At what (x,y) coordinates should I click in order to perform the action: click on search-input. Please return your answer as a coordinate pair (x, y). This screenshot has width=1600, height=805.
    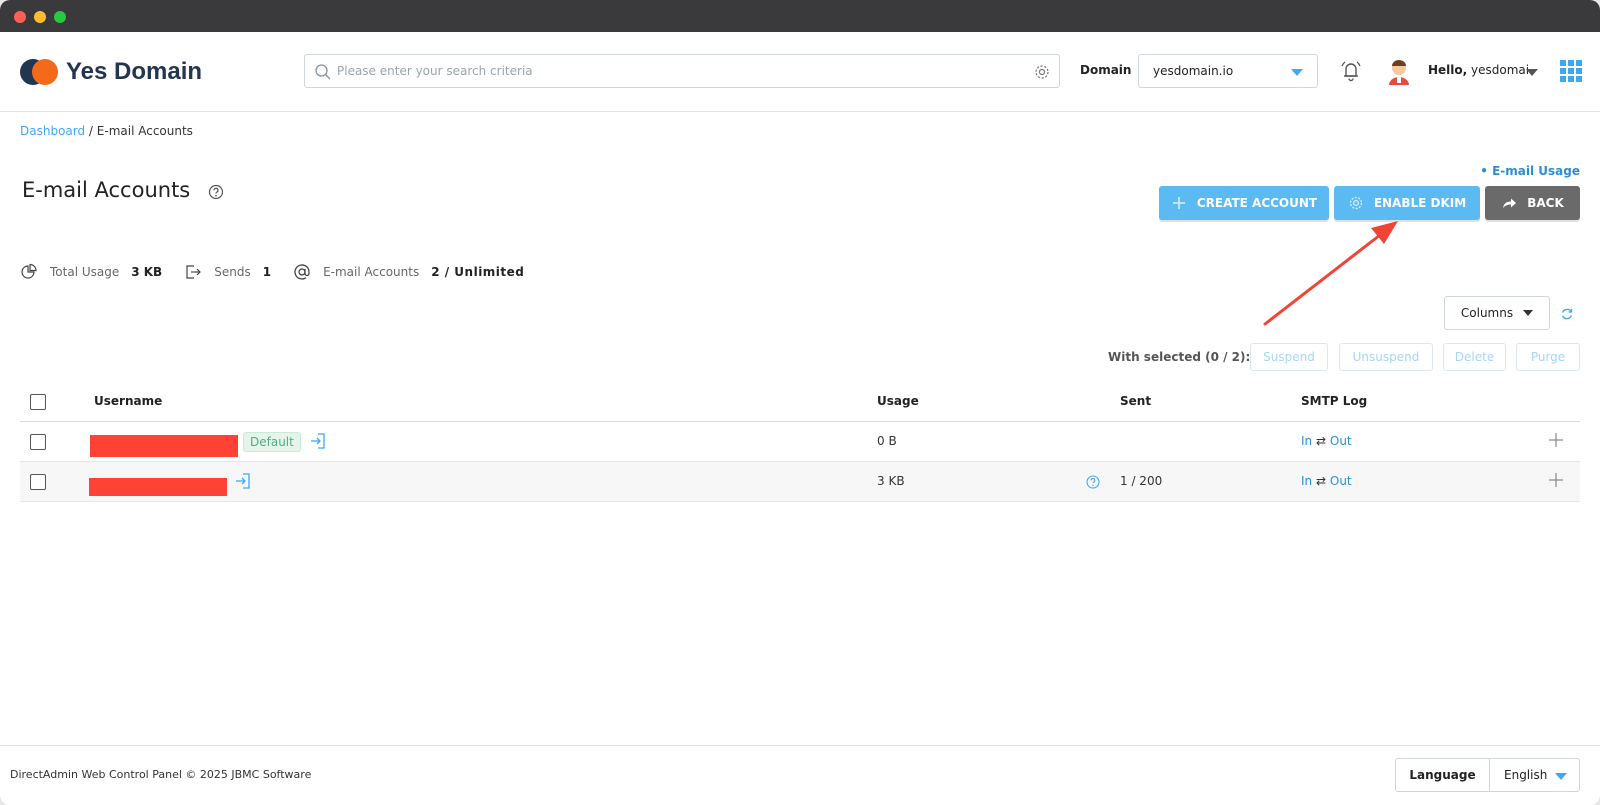
    Looking at the image, I should click on (677, 71).